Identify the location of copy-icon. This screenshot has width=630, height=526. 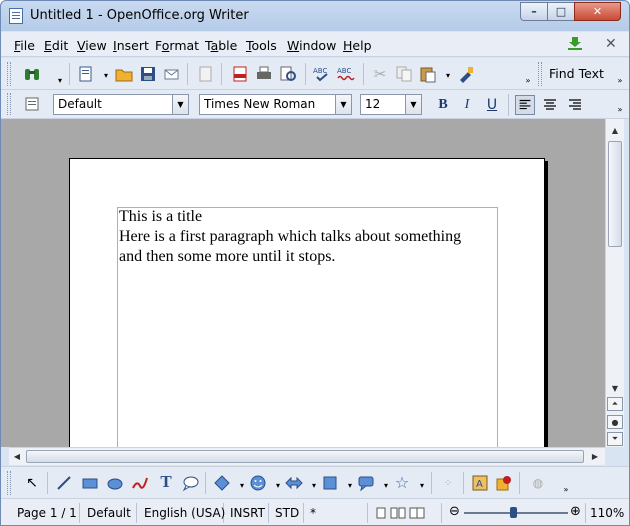
(404, 74).